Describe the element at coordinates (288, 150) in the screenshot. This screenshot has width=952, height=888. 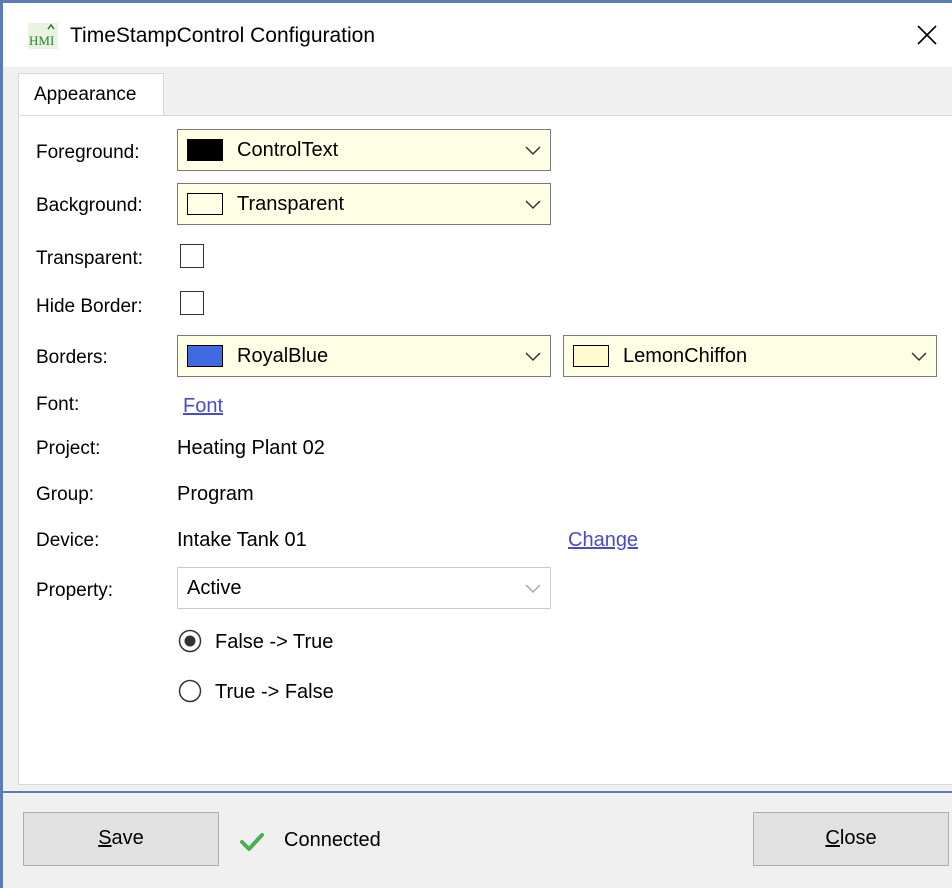
I see `foreground-value: ControlText` at that location.